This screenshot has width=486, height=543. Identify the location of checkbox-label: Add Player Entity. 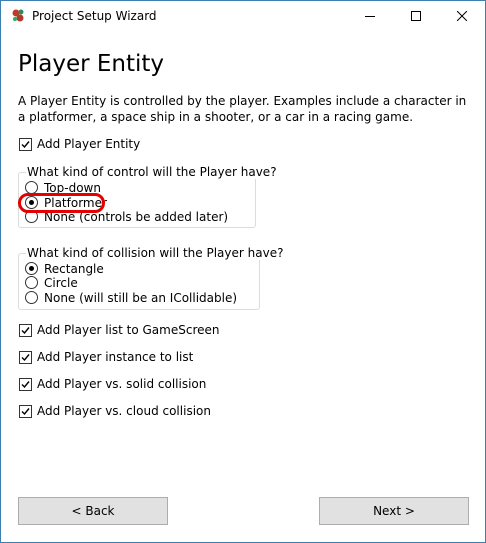
(89, 144).